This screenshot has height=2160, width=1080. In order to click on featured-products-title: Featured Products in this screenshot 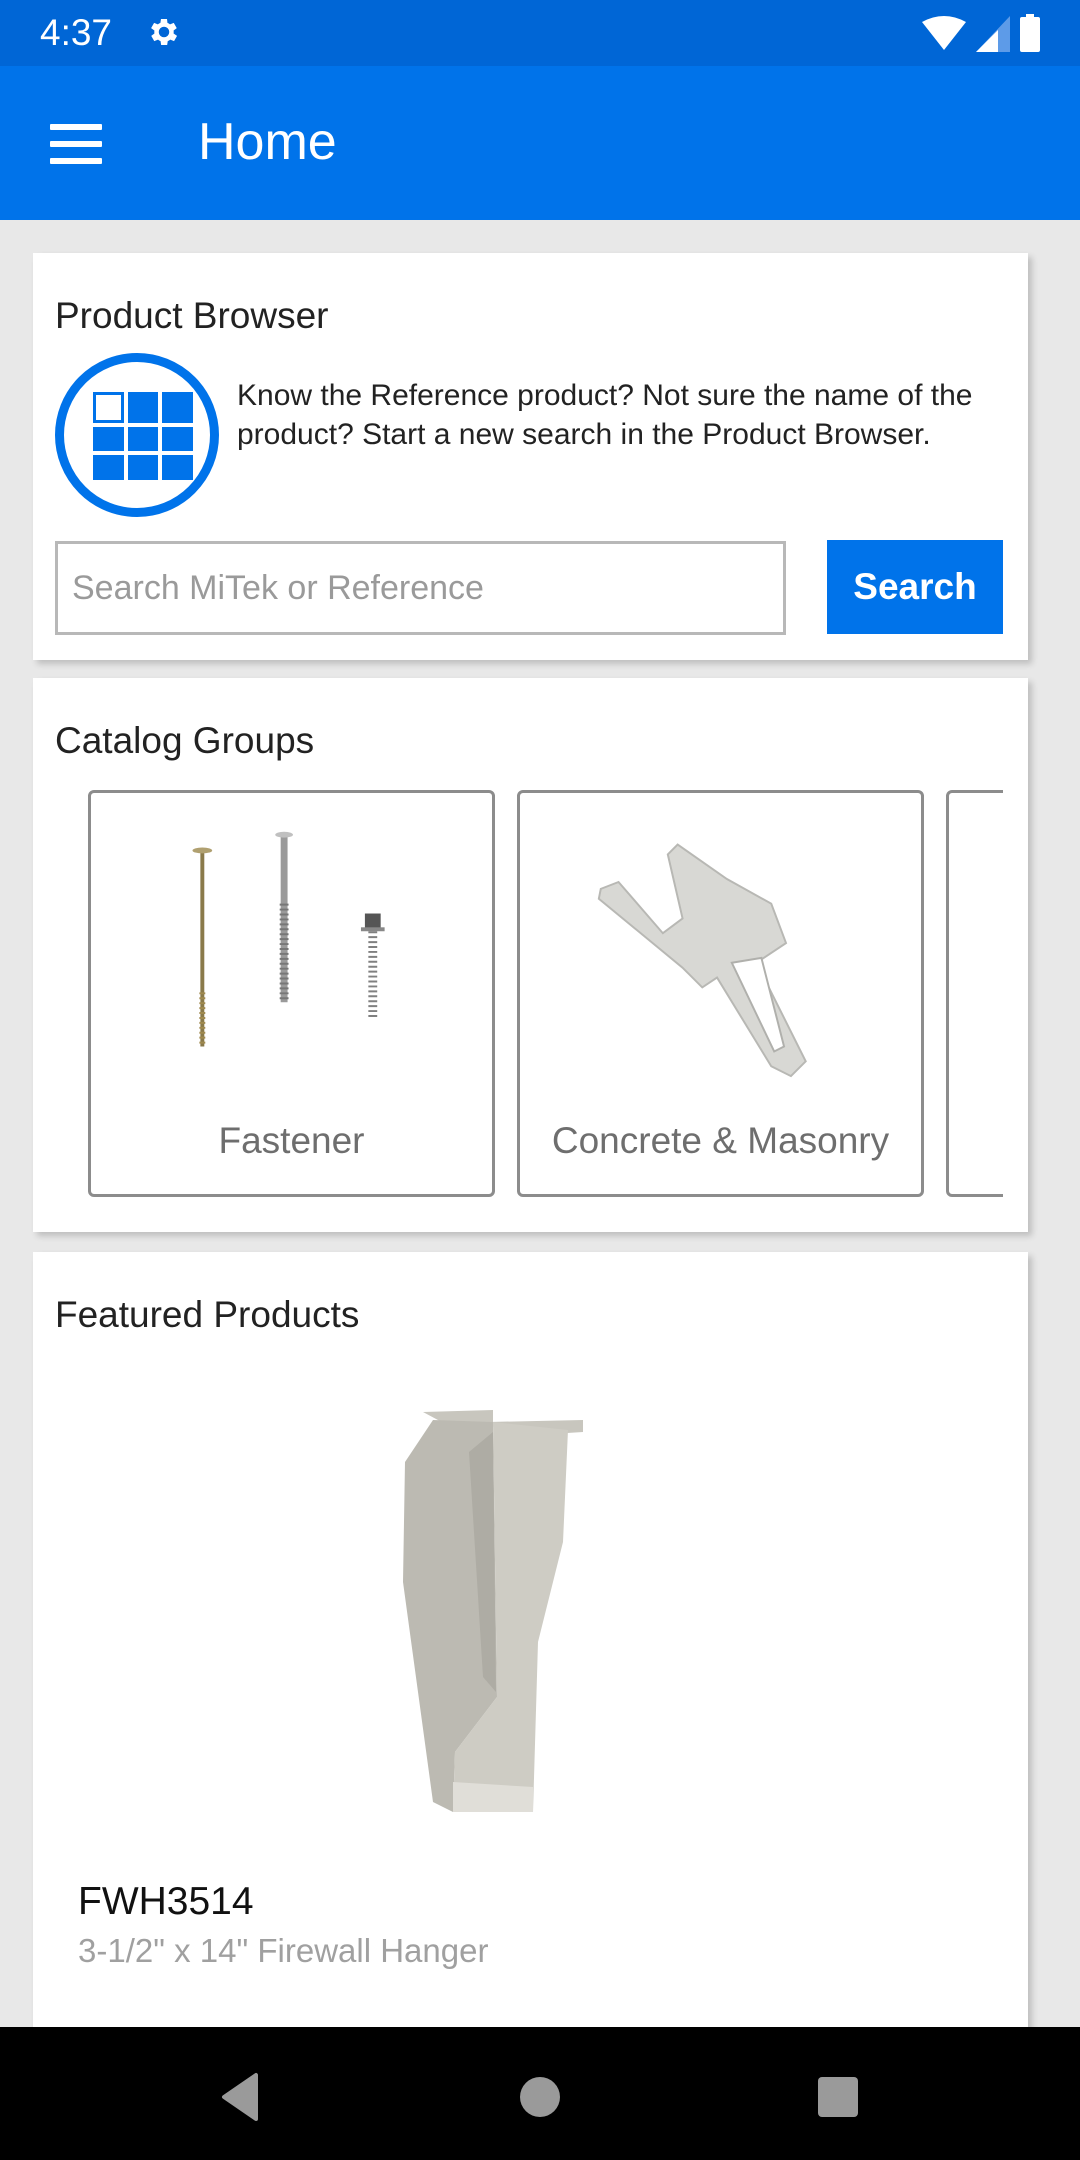, I will do `click(207, 1314)`.